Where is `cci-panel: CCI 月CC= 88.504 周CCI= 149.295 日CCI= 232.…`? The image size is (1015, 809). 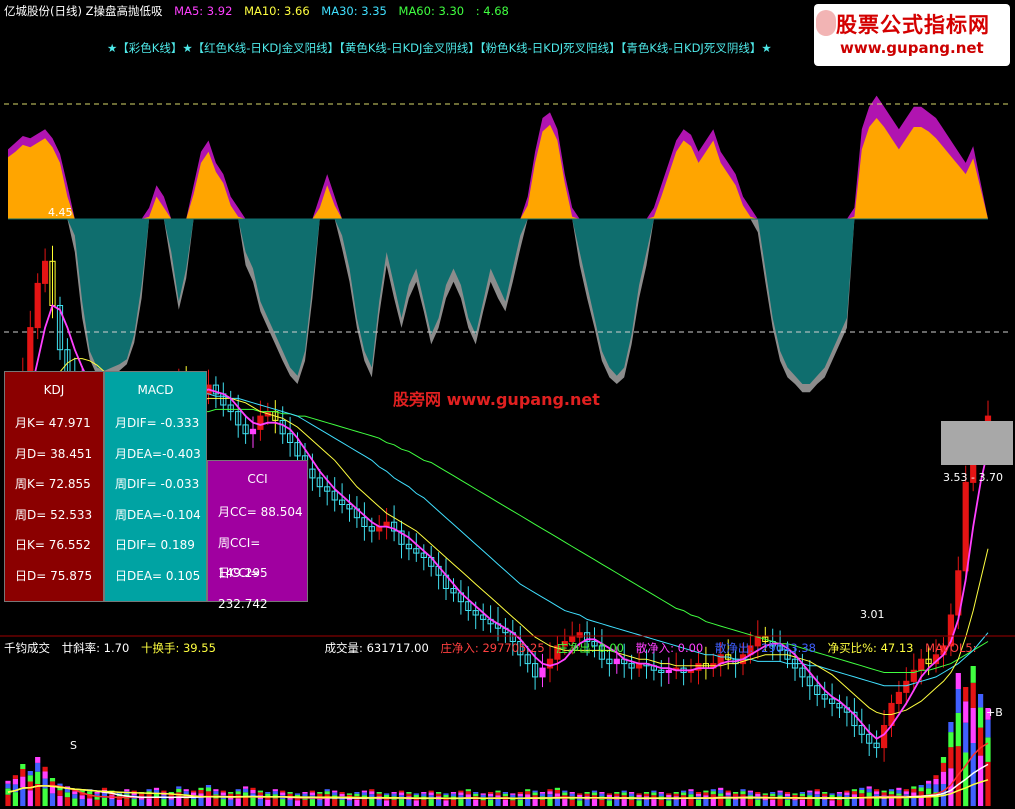 cci-panel: CCI 月CC= 88.504 周CCI= 149.295 日CCI= 232.… is located at coordinates (257, 535).